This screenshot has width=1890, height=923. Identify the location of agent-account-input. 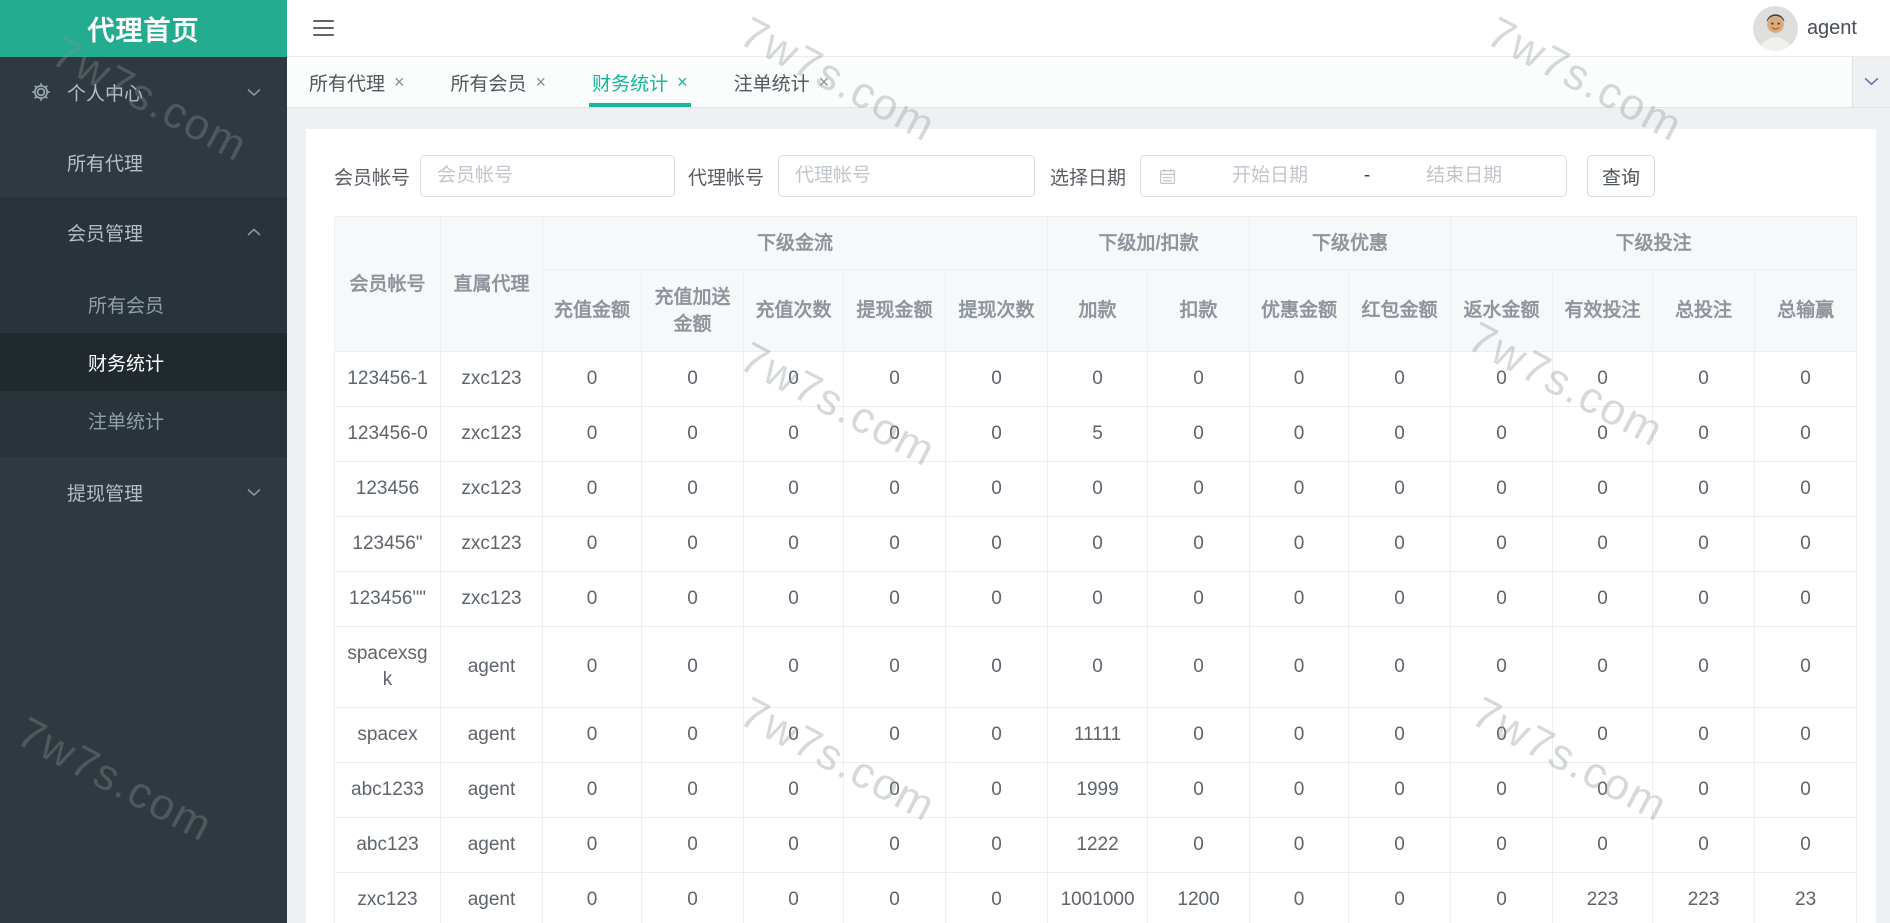
(907, 176).